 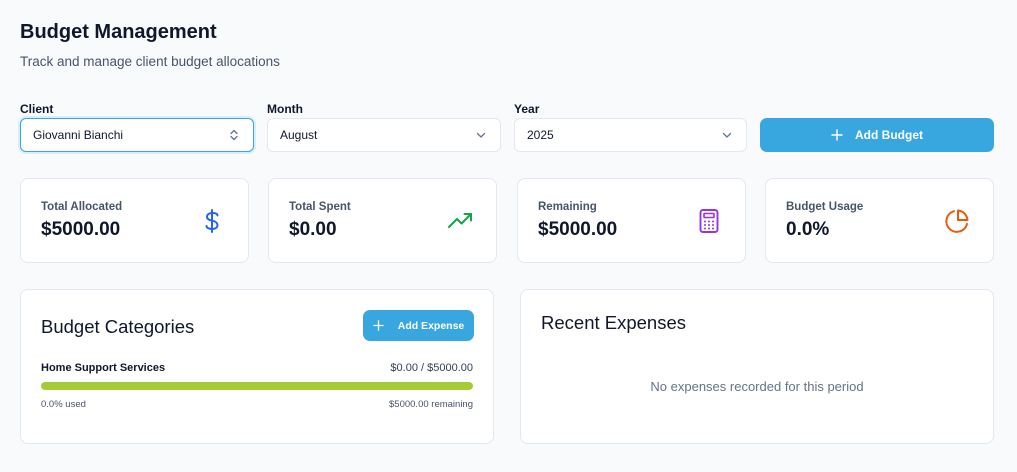 I want to click on month-select-value: August, so click(x=299, y=135).